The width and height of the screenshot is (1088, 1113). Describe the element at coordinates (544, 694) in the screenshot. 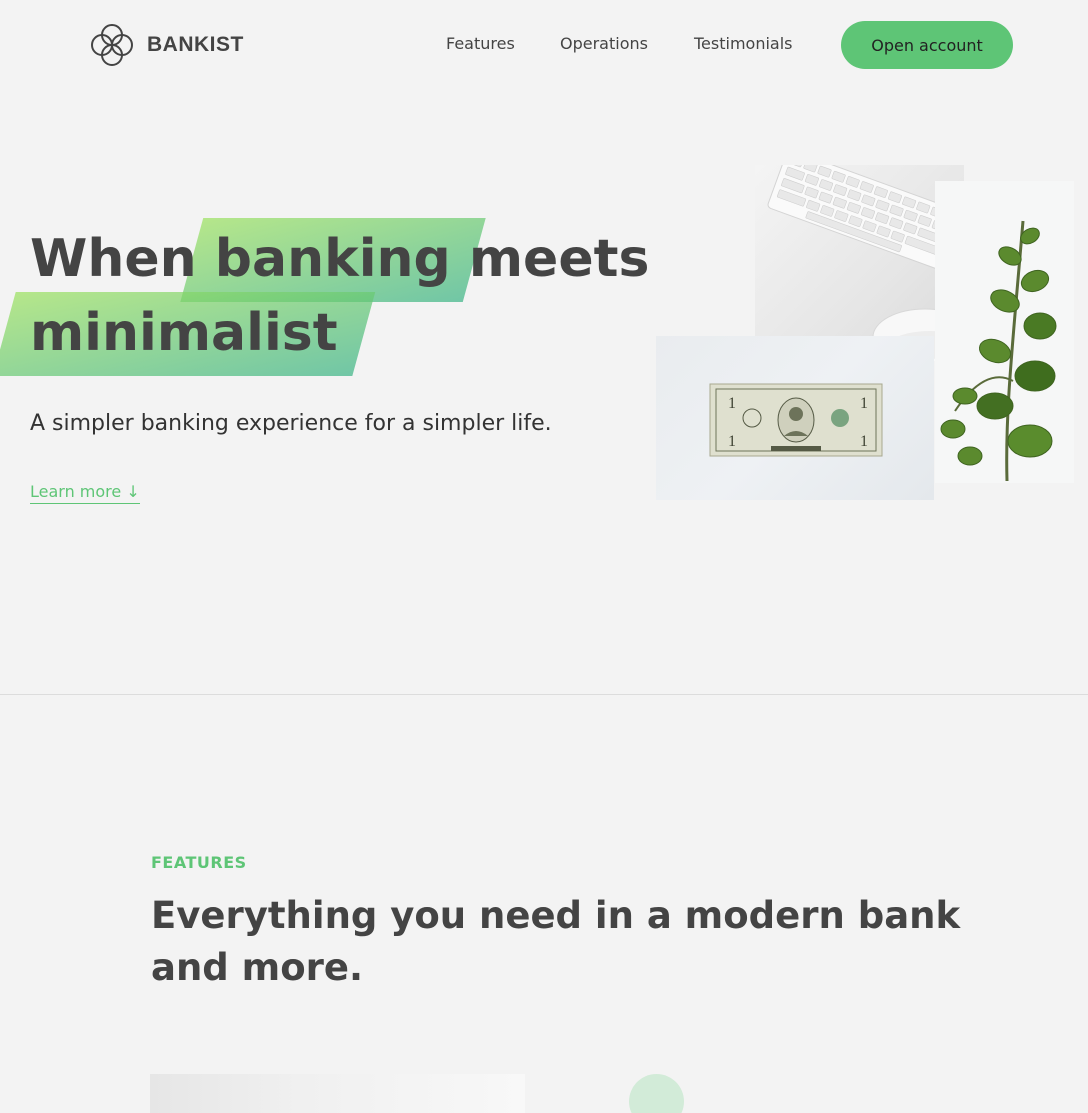

I see `section-divider` at that location.